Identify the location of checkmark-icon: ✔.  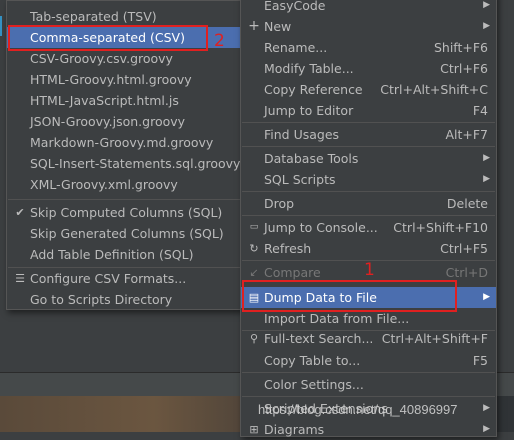
(20, 212).